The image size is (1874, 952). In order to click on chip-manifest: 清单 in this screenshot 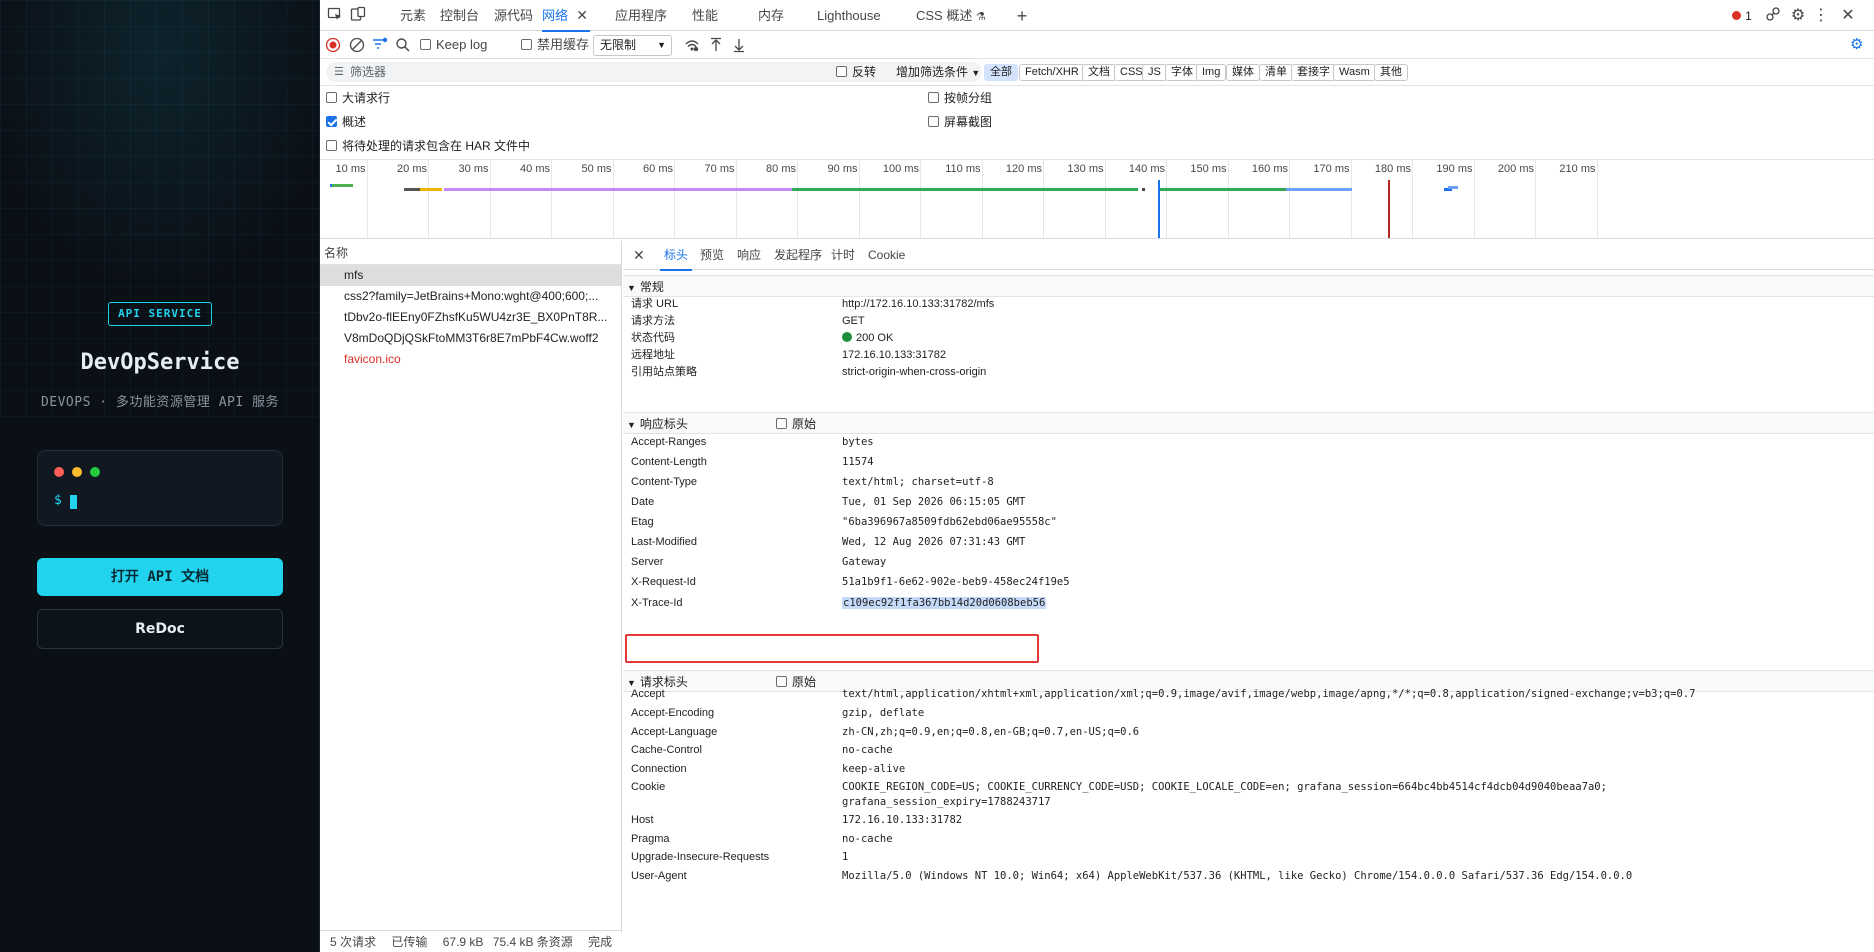, I will do `click(1276, 72)`.